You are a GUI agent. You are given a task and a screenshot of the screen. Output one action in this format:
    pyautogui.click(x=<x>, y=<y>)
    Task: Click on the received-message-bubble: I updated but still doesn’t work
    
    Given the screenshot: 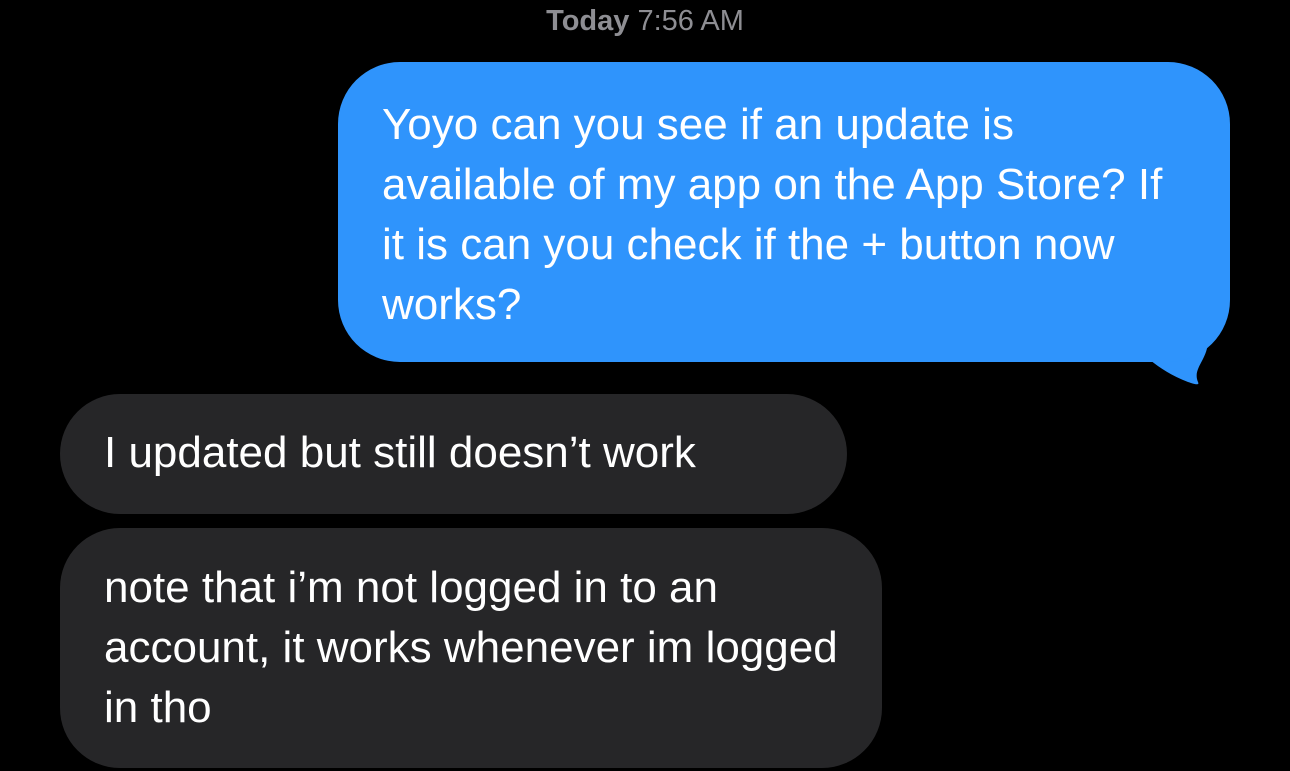 What is the action you would take?
    pyautogui.click(x=453, y=454)
    